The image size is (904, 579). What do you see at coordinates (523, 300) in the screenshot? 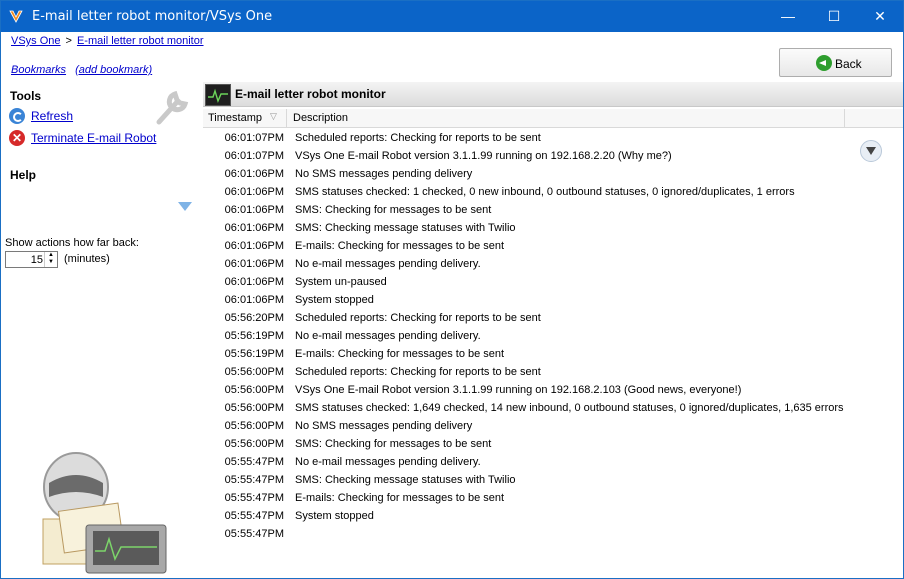
I see `table-row: 06:01:06PM System stopped` at bounding box center [523, 300].